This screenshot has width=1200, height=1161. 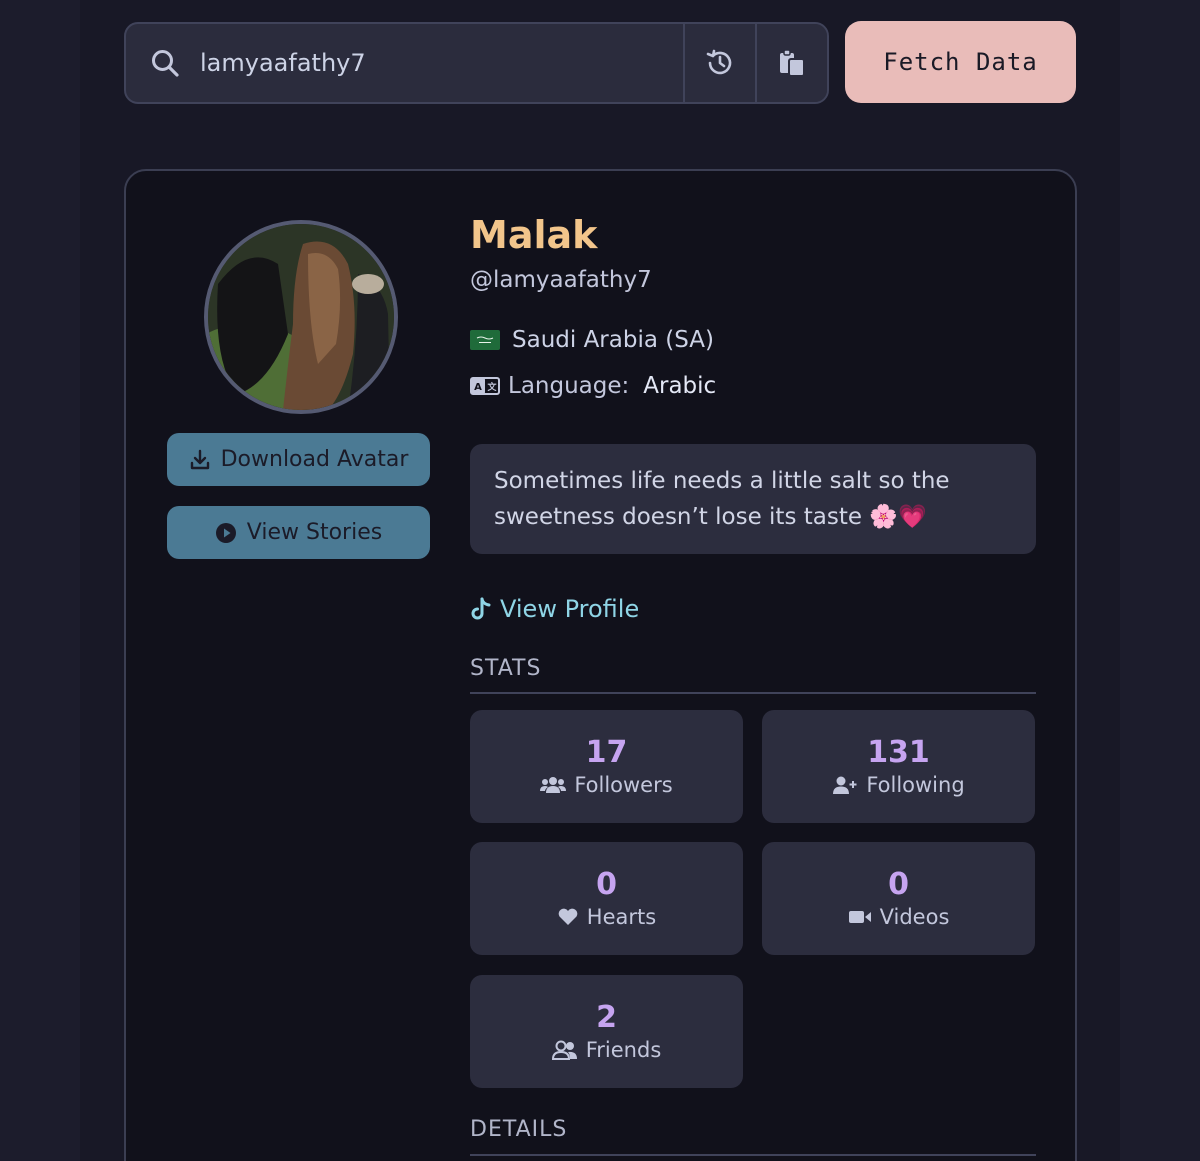 I want to click on stat-label: Videos, so click(x=914, y=916).